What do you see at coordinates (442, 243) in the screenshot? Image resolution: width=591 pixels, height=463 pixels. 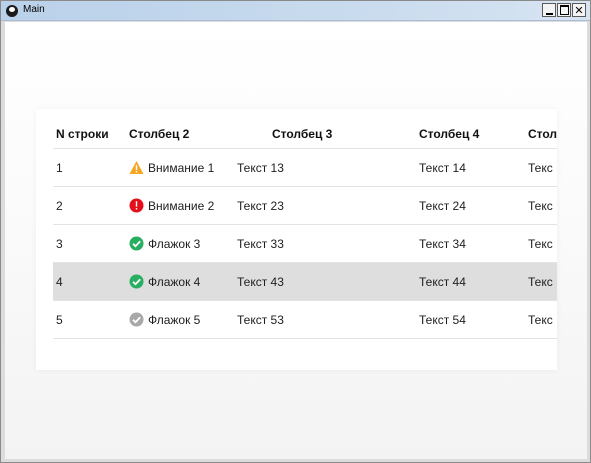 I see `cell-col4: Текст 34` at bounding box center [442, 243].